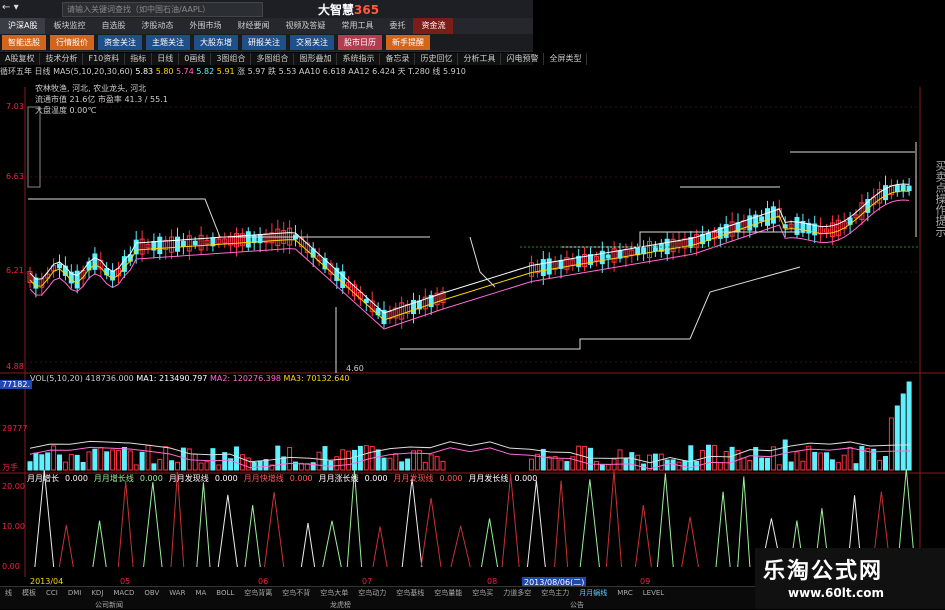 This screenshot has height=610, width=945. I want to click on indicator-tab: 线, so click(8, 593).